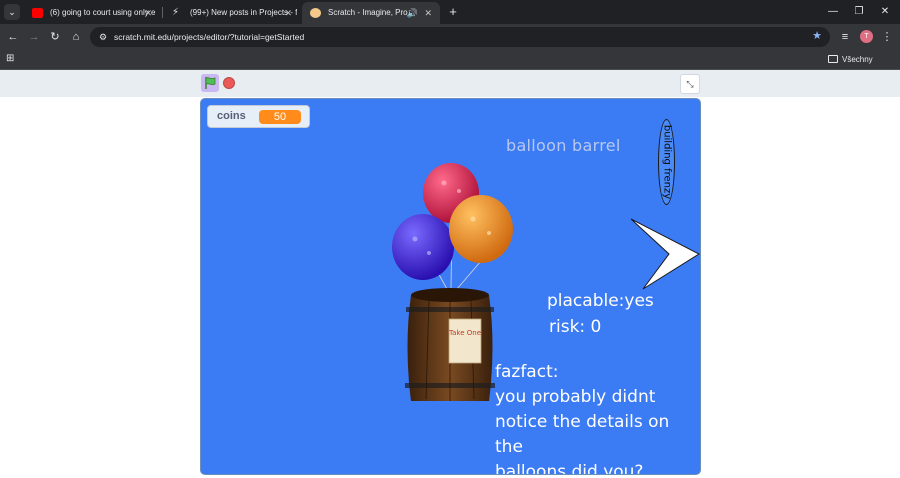 This screenshot has width=900, height=478. I want to click on sign-text: Take One, so click(464, 333).